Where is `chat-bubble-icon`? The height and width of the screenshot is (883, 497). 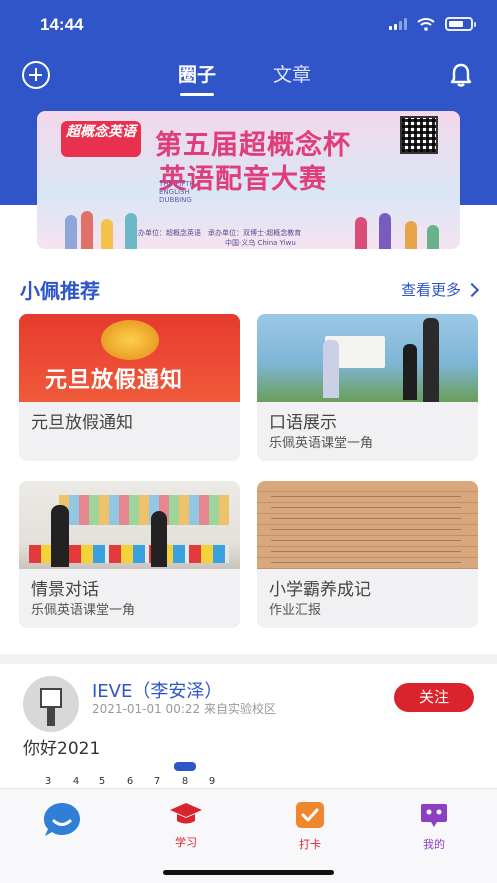 chat-bubble-icon is located at coordinates (62, 819).